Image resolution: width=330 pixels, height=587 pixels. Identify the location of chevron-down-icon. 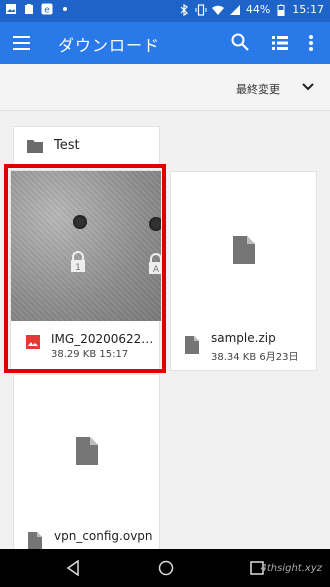
(308, 87).